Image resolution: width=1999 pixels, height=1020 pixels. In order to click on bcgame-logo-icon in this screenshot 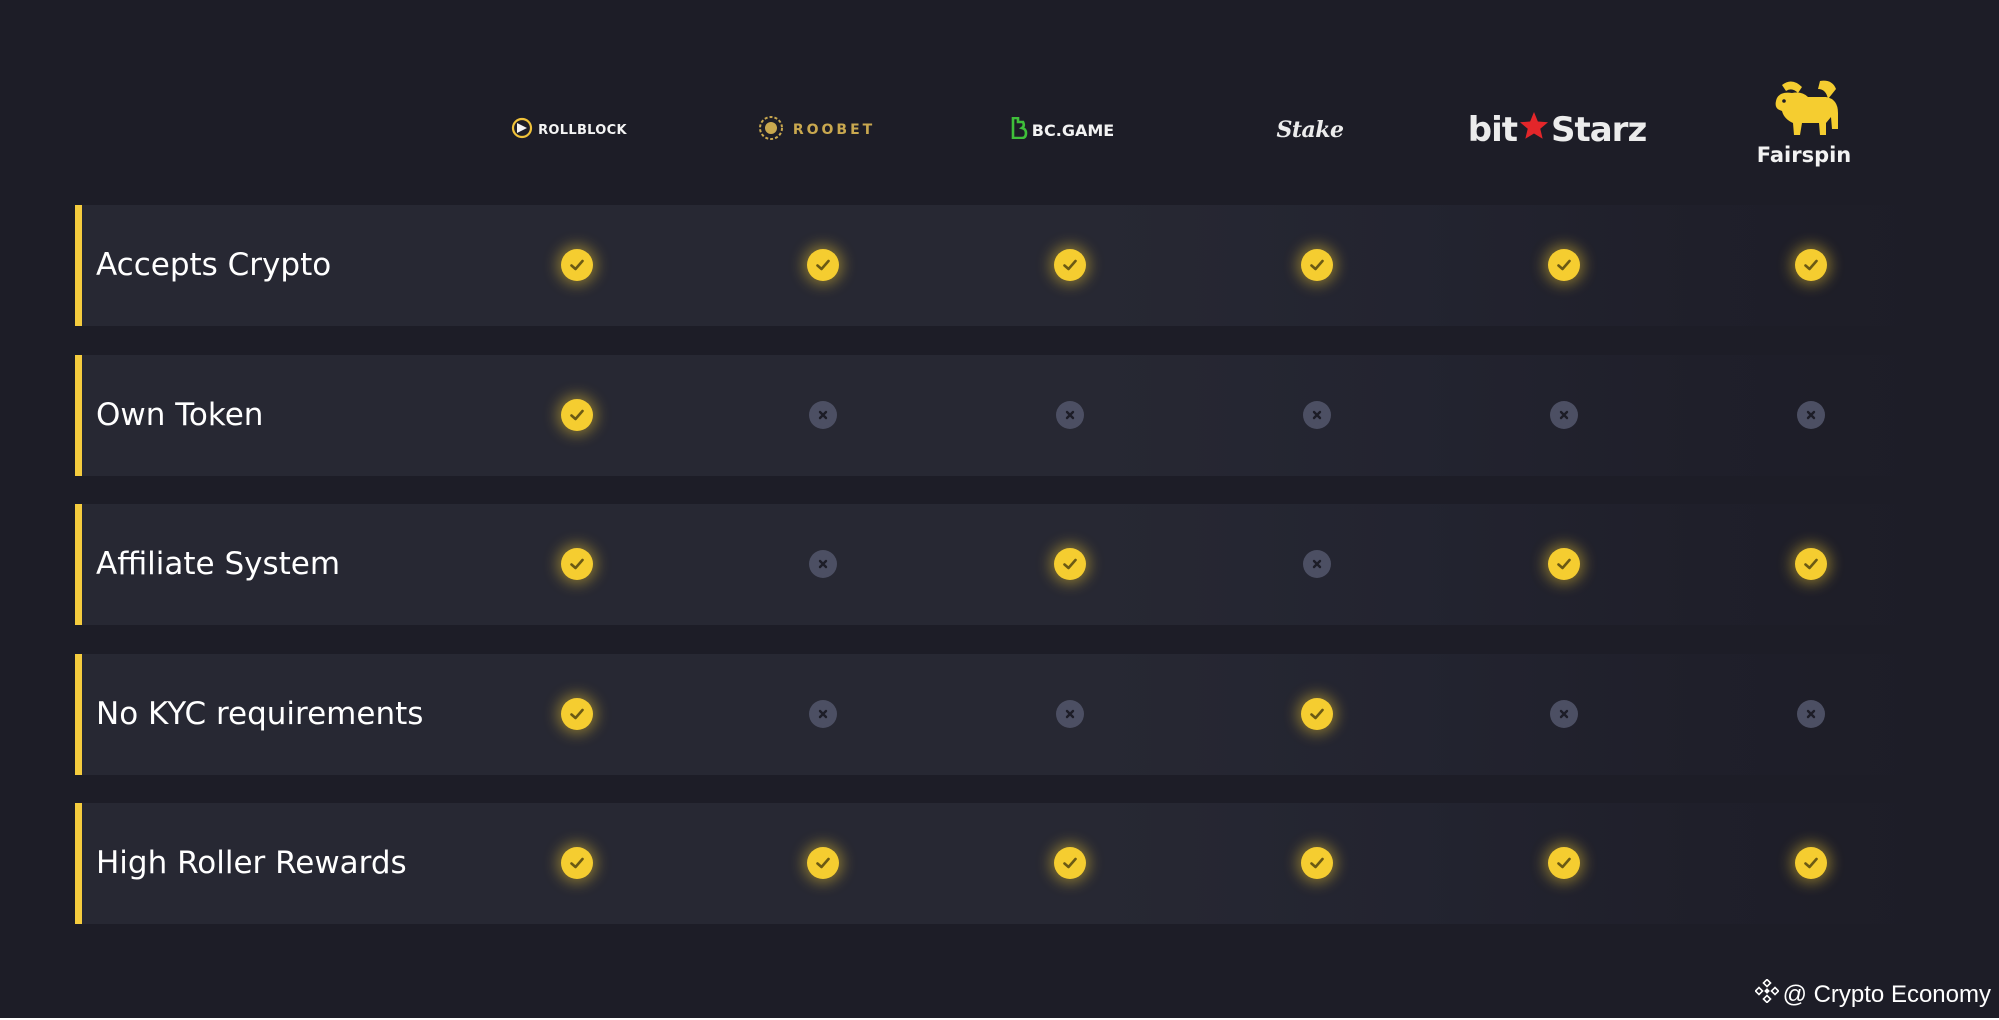, I will do `click(1019, 129)`.